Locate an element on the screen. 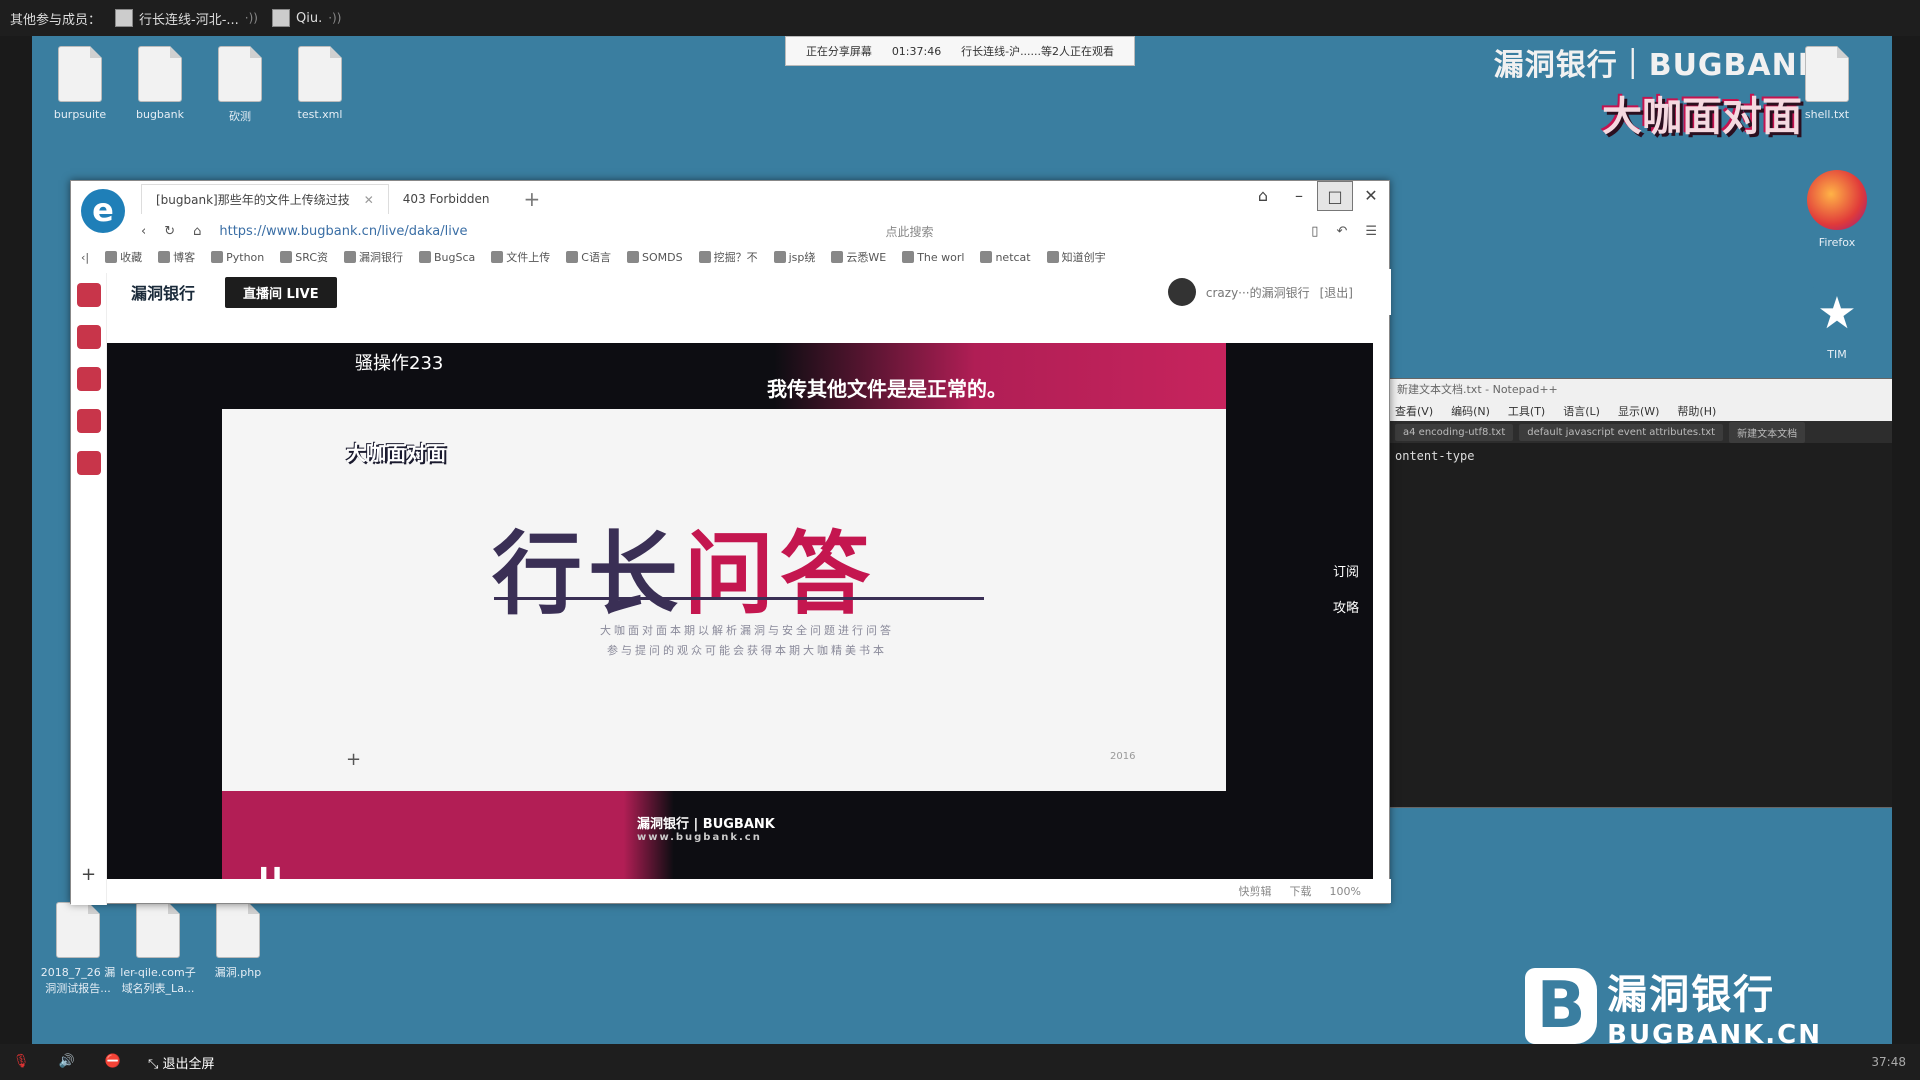  desktop-icon-burpsuite: burpsuite is located at coordinates (80, 83).